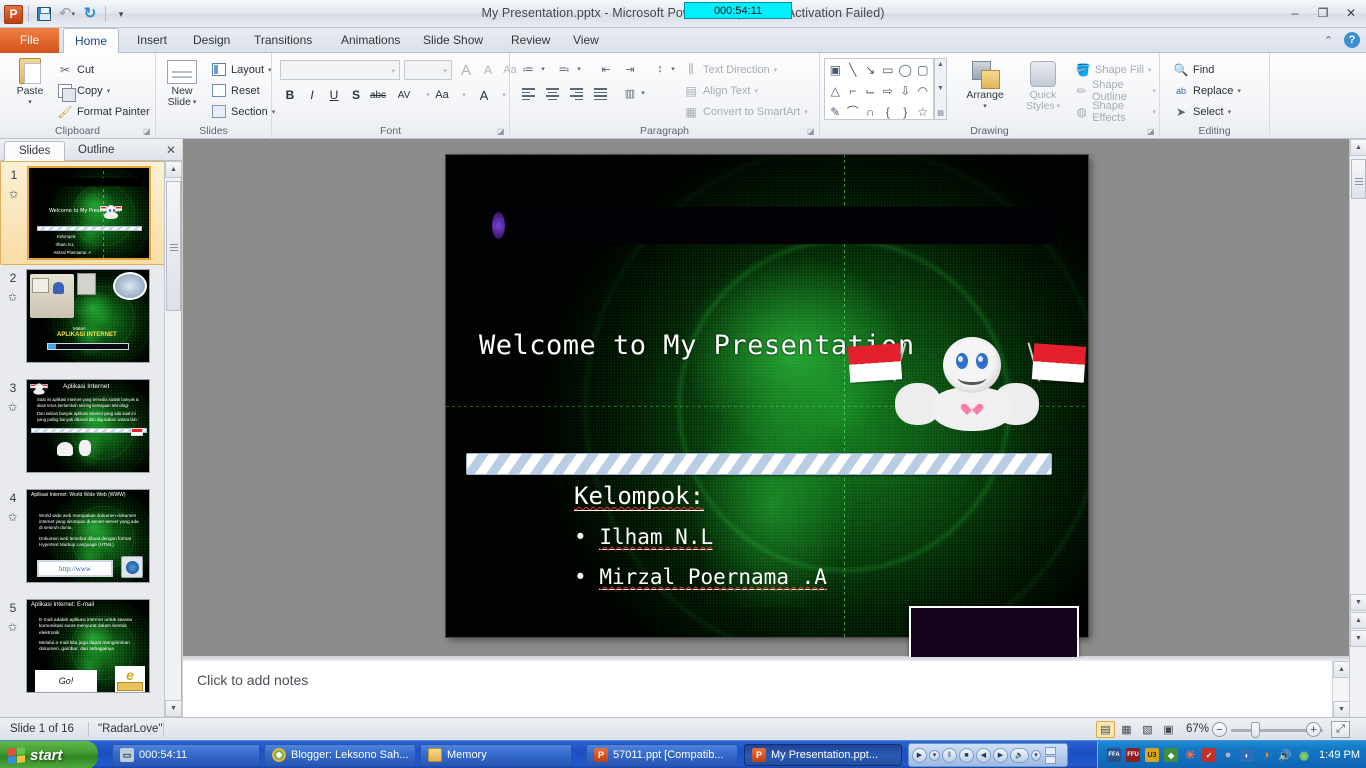 Image resolution: width=1366 pixels, height=768 pixels. What do you see at coordinates (235, 90) in the screenshot?
I see `reset-button: Reset` at bounding box center [235, 90].